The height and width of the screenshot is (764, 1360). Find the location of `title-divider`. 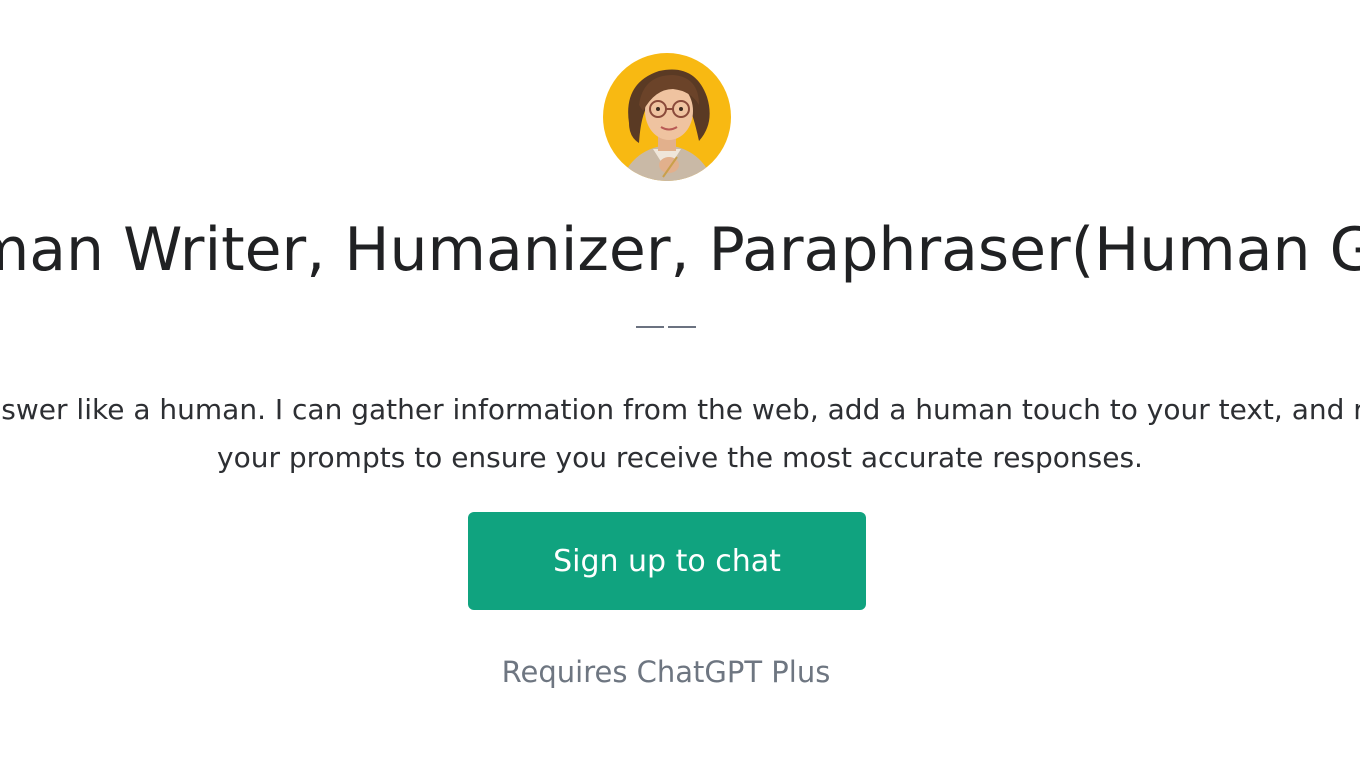

title-divider is located at coordinates (666, 327).